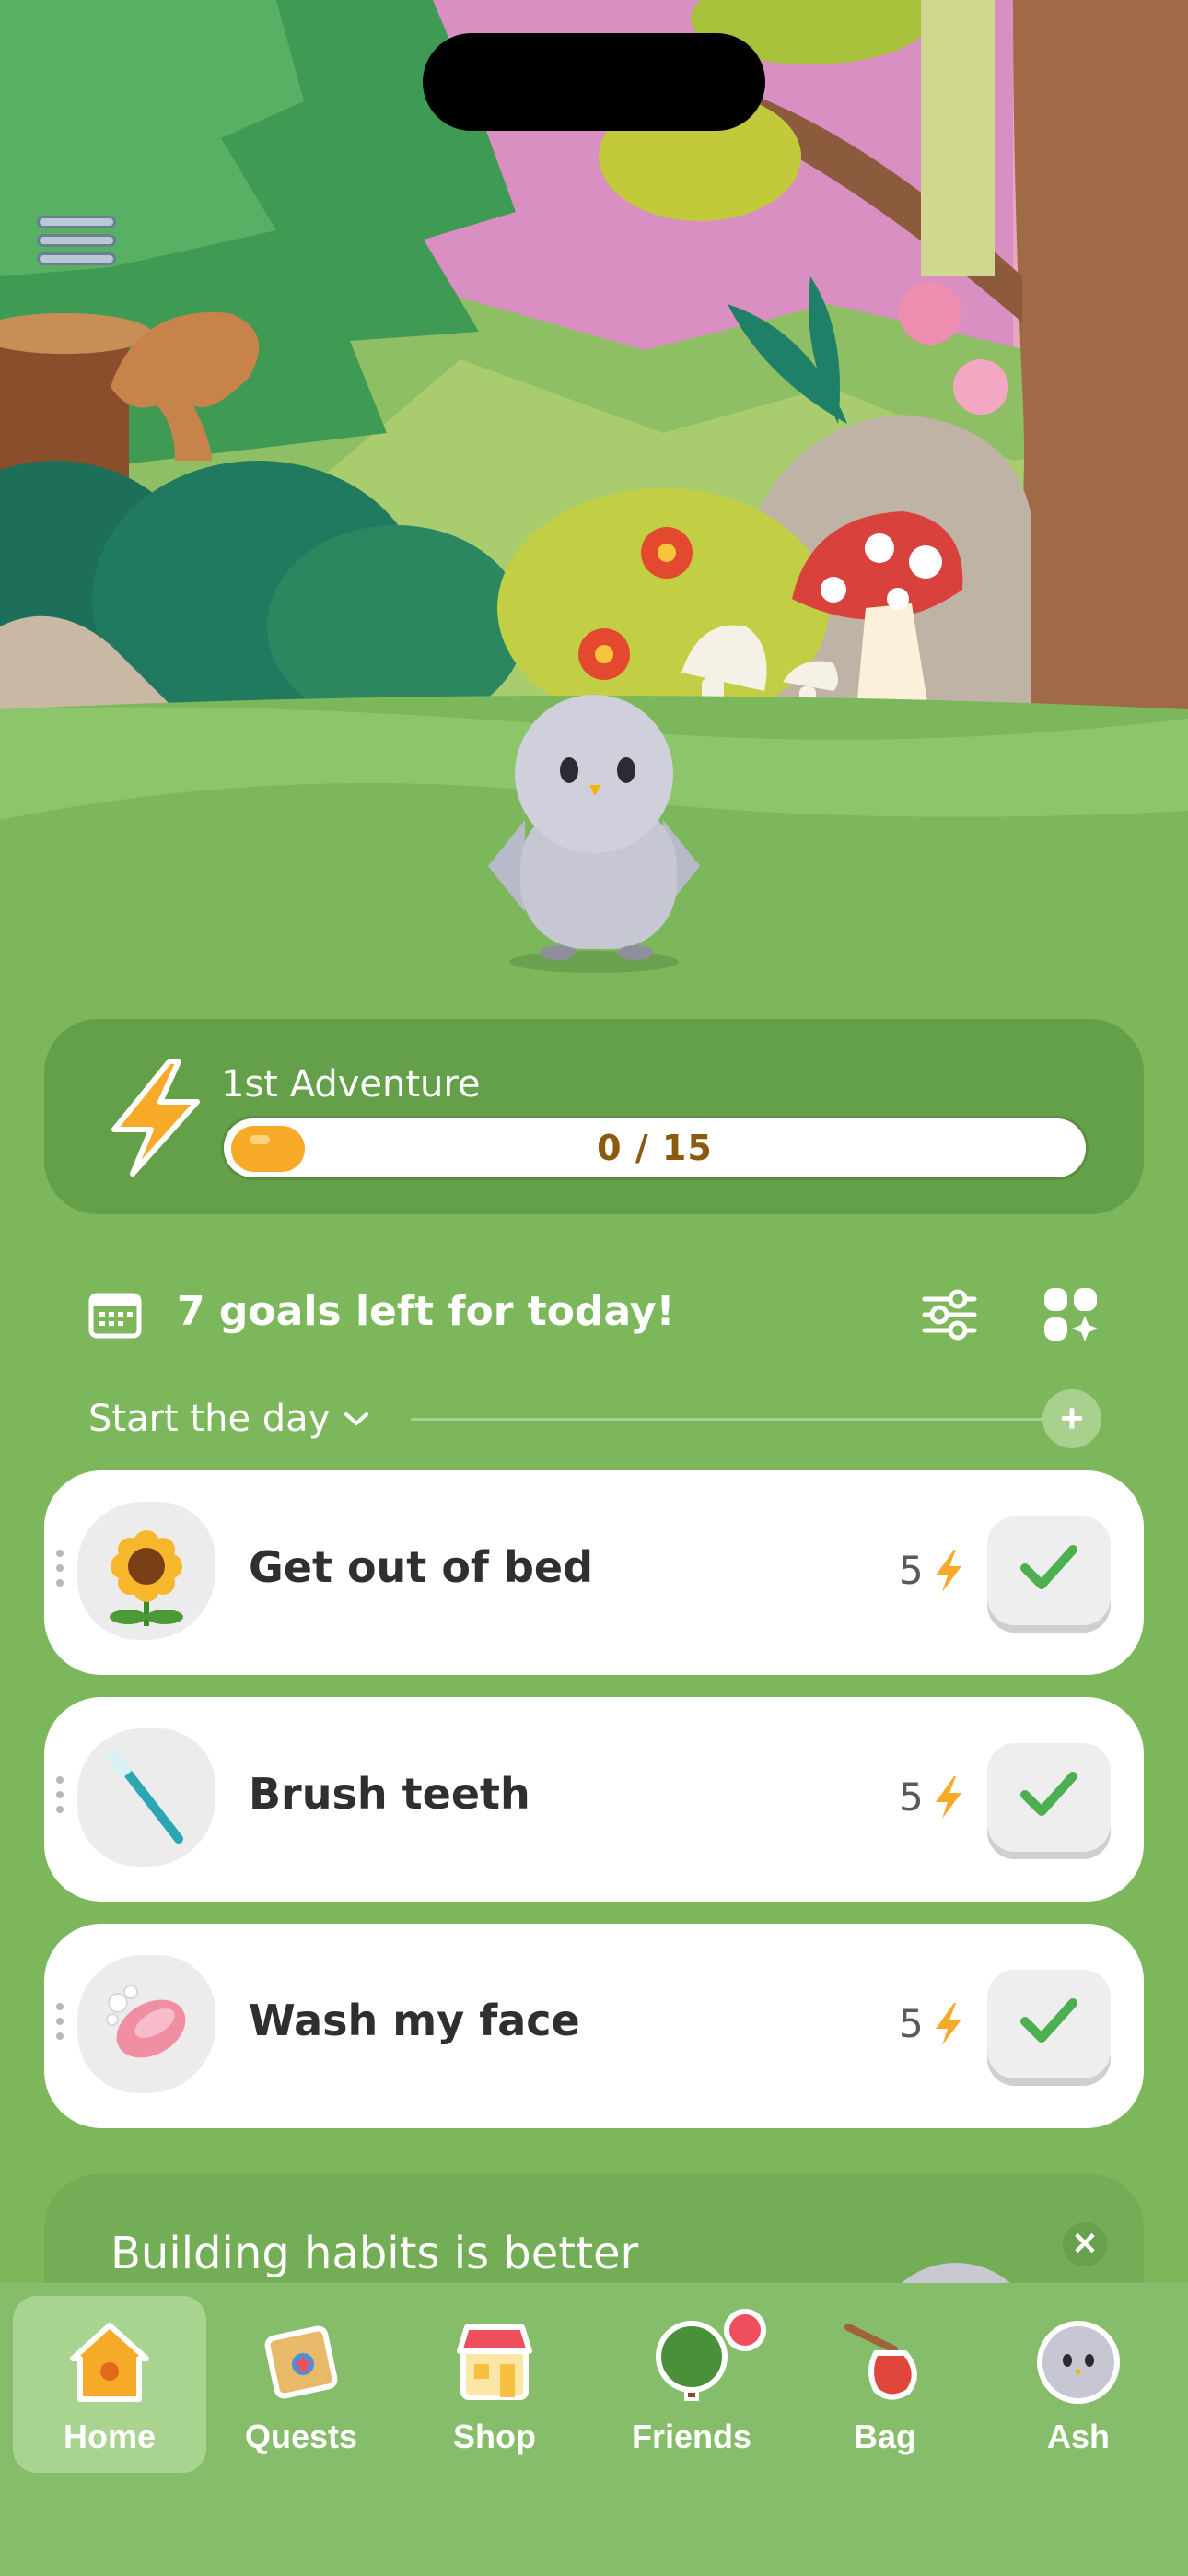  Describe the element at coordinates (494, 2436) in the screenshot. I see `tab-label: Shop` at that location.